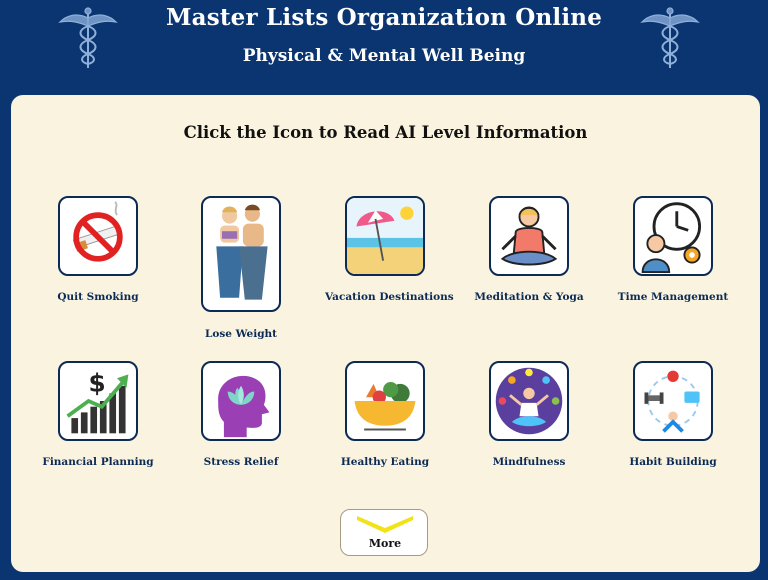 Image resolution: width=768 pixels, height=580 pixels. What do you see at coordinates (529, 297) in the screenshot?
I see `tile-label: Meditation & Yoga` at bounding box center [529, 297].